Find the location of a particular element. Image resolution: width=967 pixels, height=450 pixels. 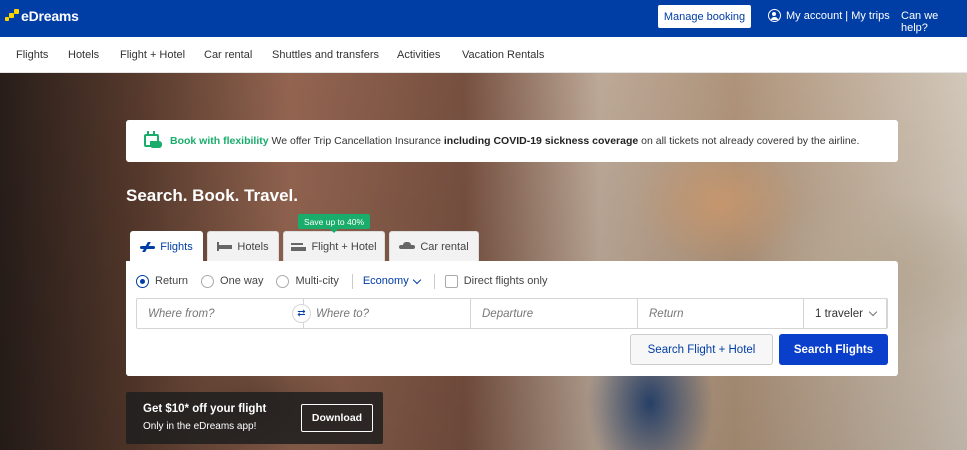

logo-text: eDreams is located at coordinates (50, 16).